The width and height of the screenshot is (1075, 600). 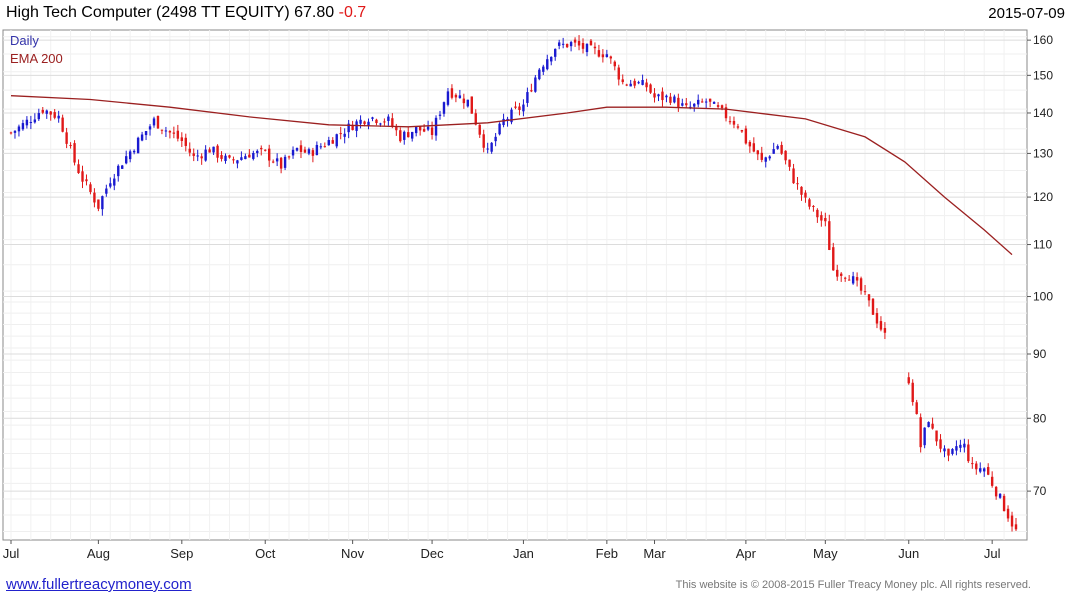 I want to click on x-tick-label: Nov, so click(x=353, y=553).